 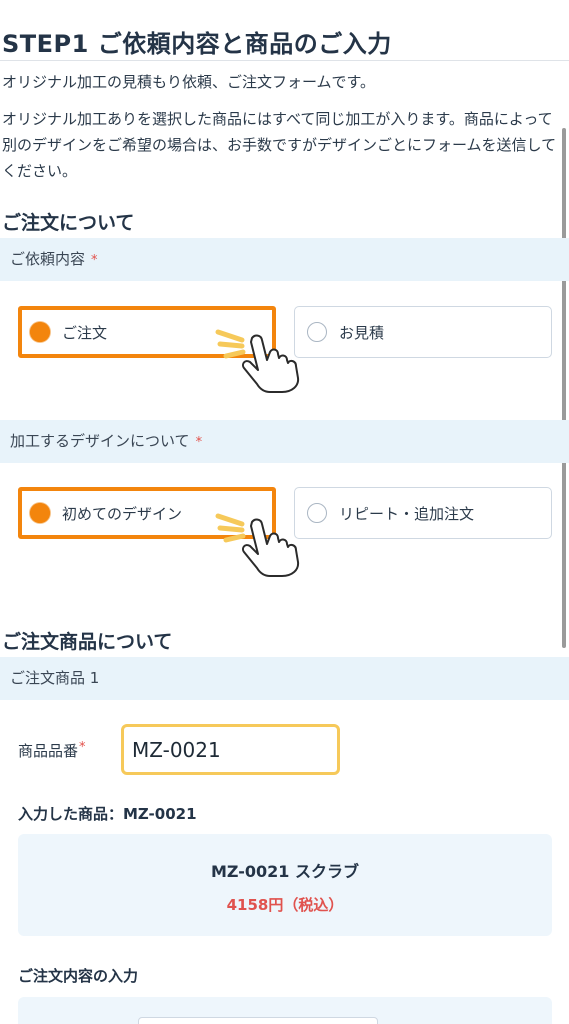 I want to click on radio-estimate: お見積, so click(x=423, y=332).